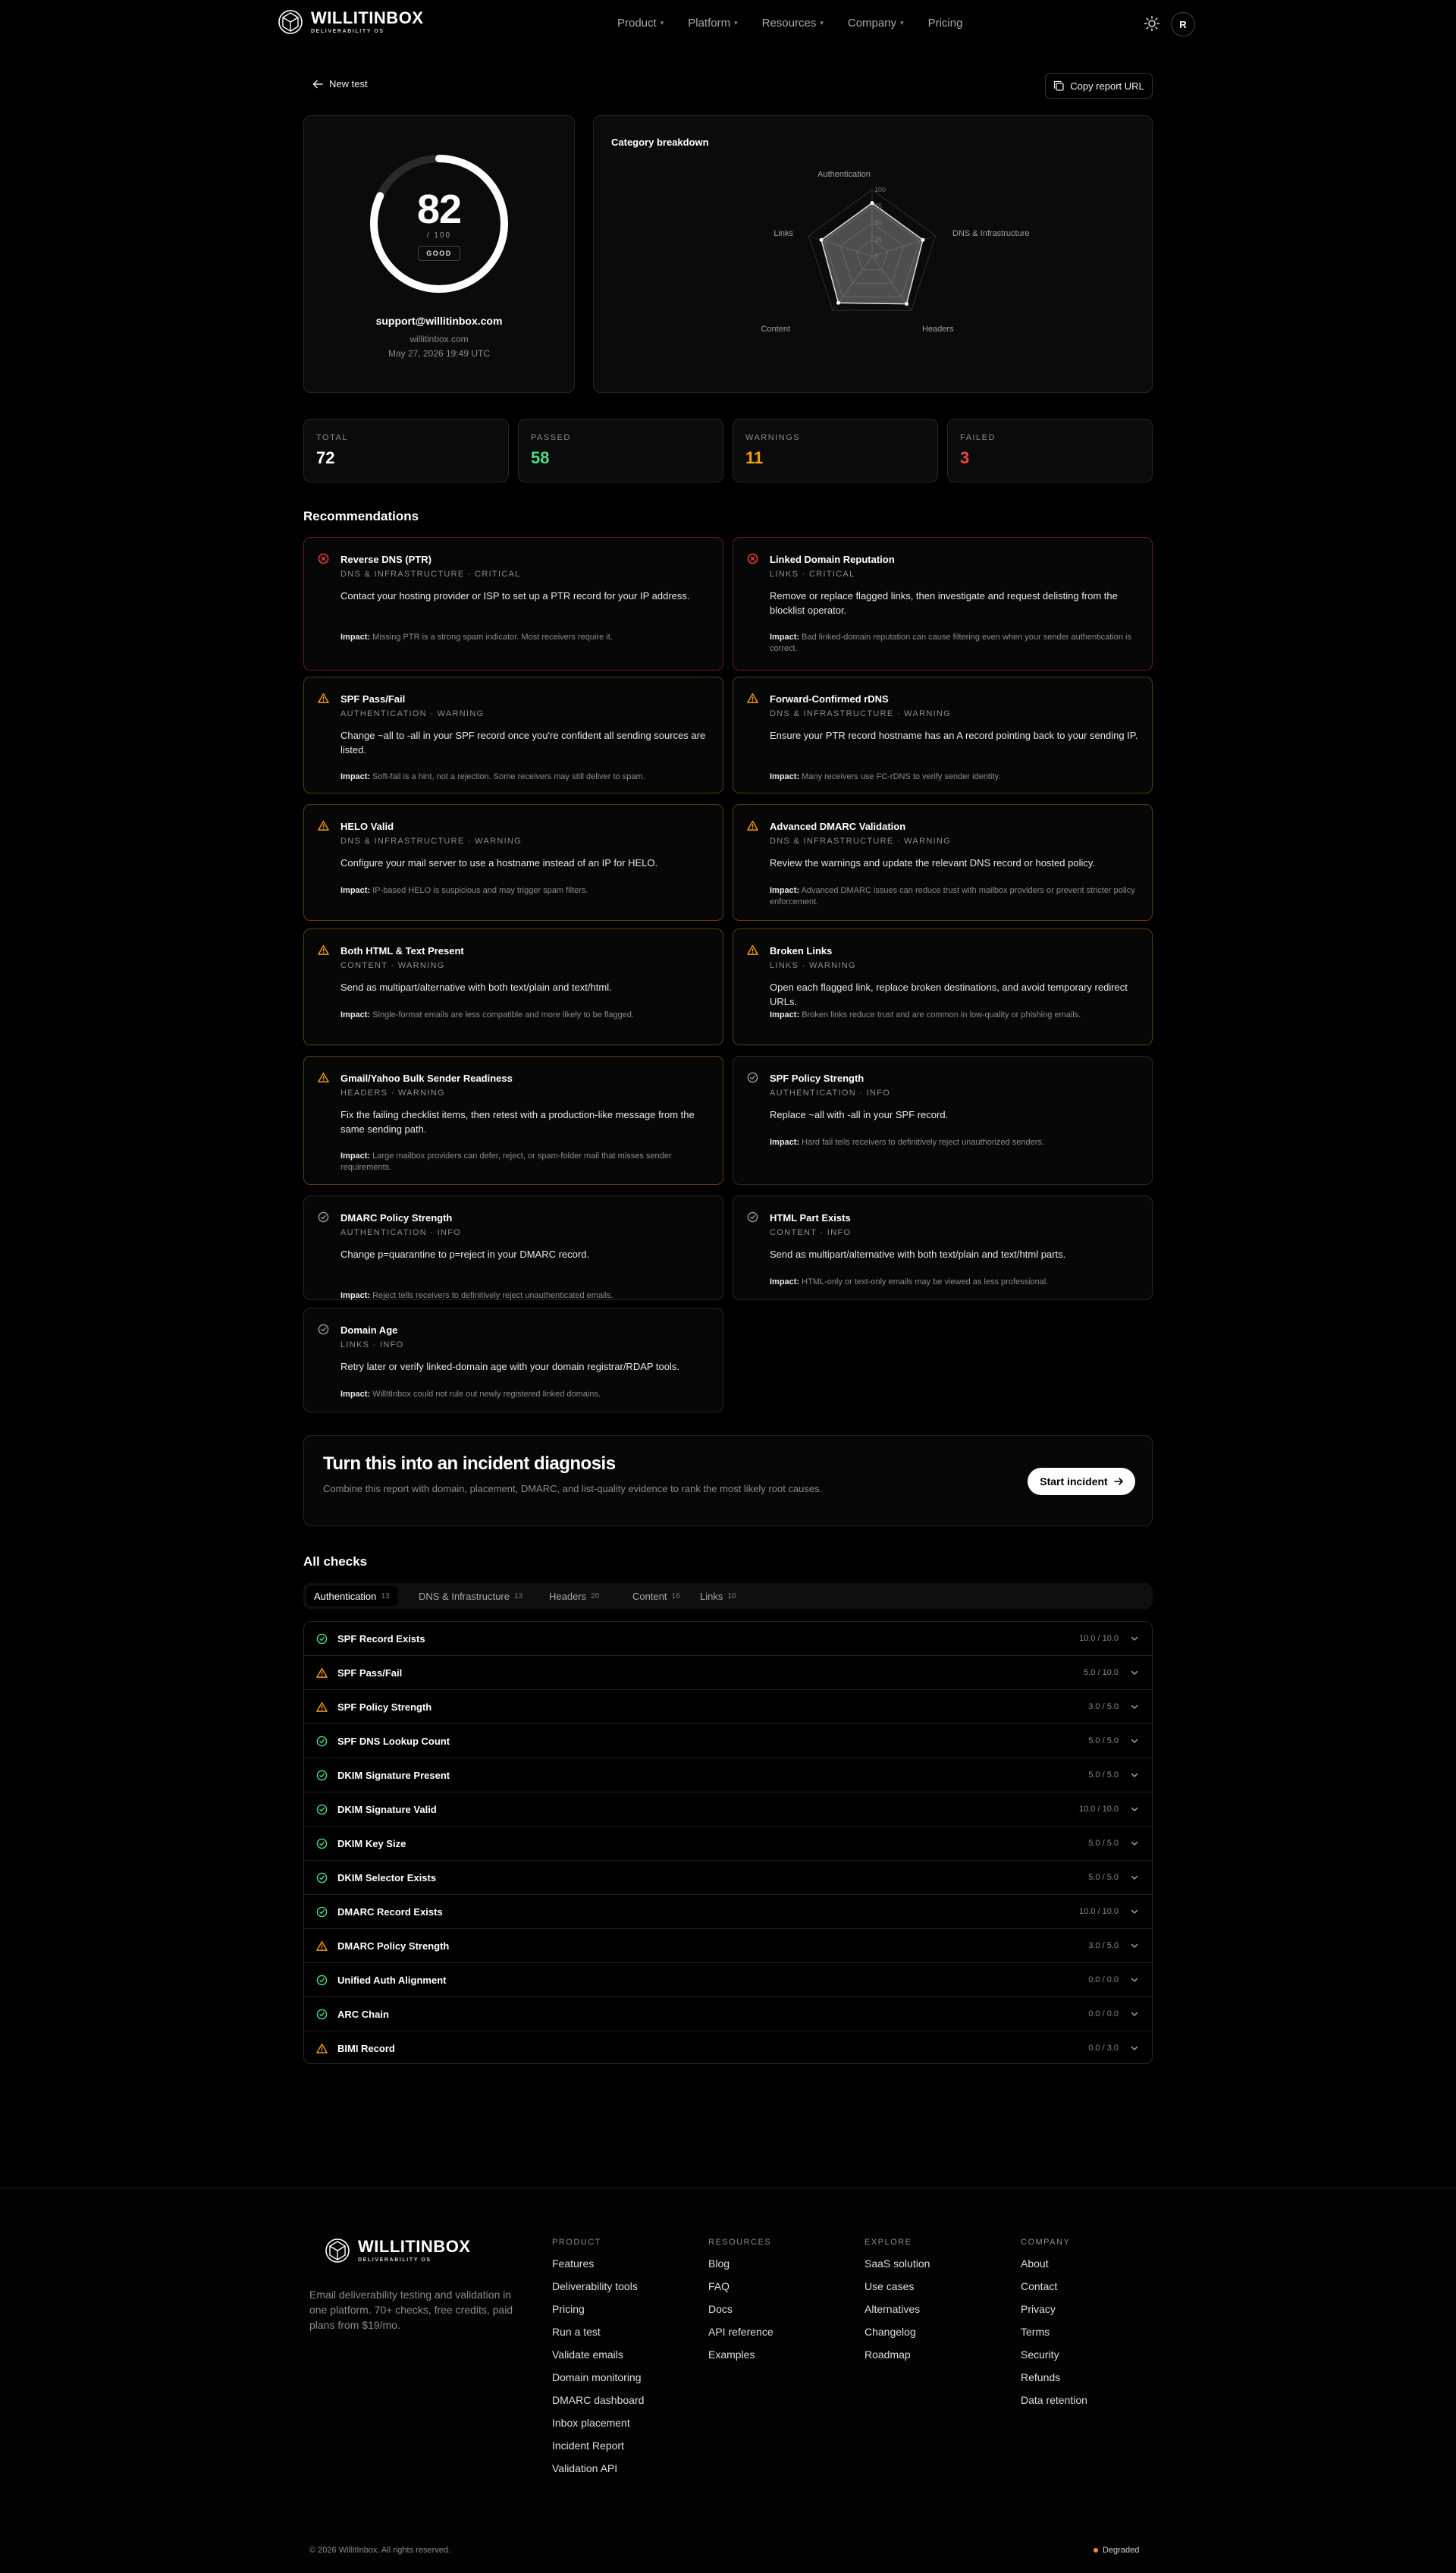 The width and height of the screenshot is (1456, 2573). What do you see at coordinates (752, 1217) in the screenshot?
I see `info-icon` at bounding box center [752, 1217].